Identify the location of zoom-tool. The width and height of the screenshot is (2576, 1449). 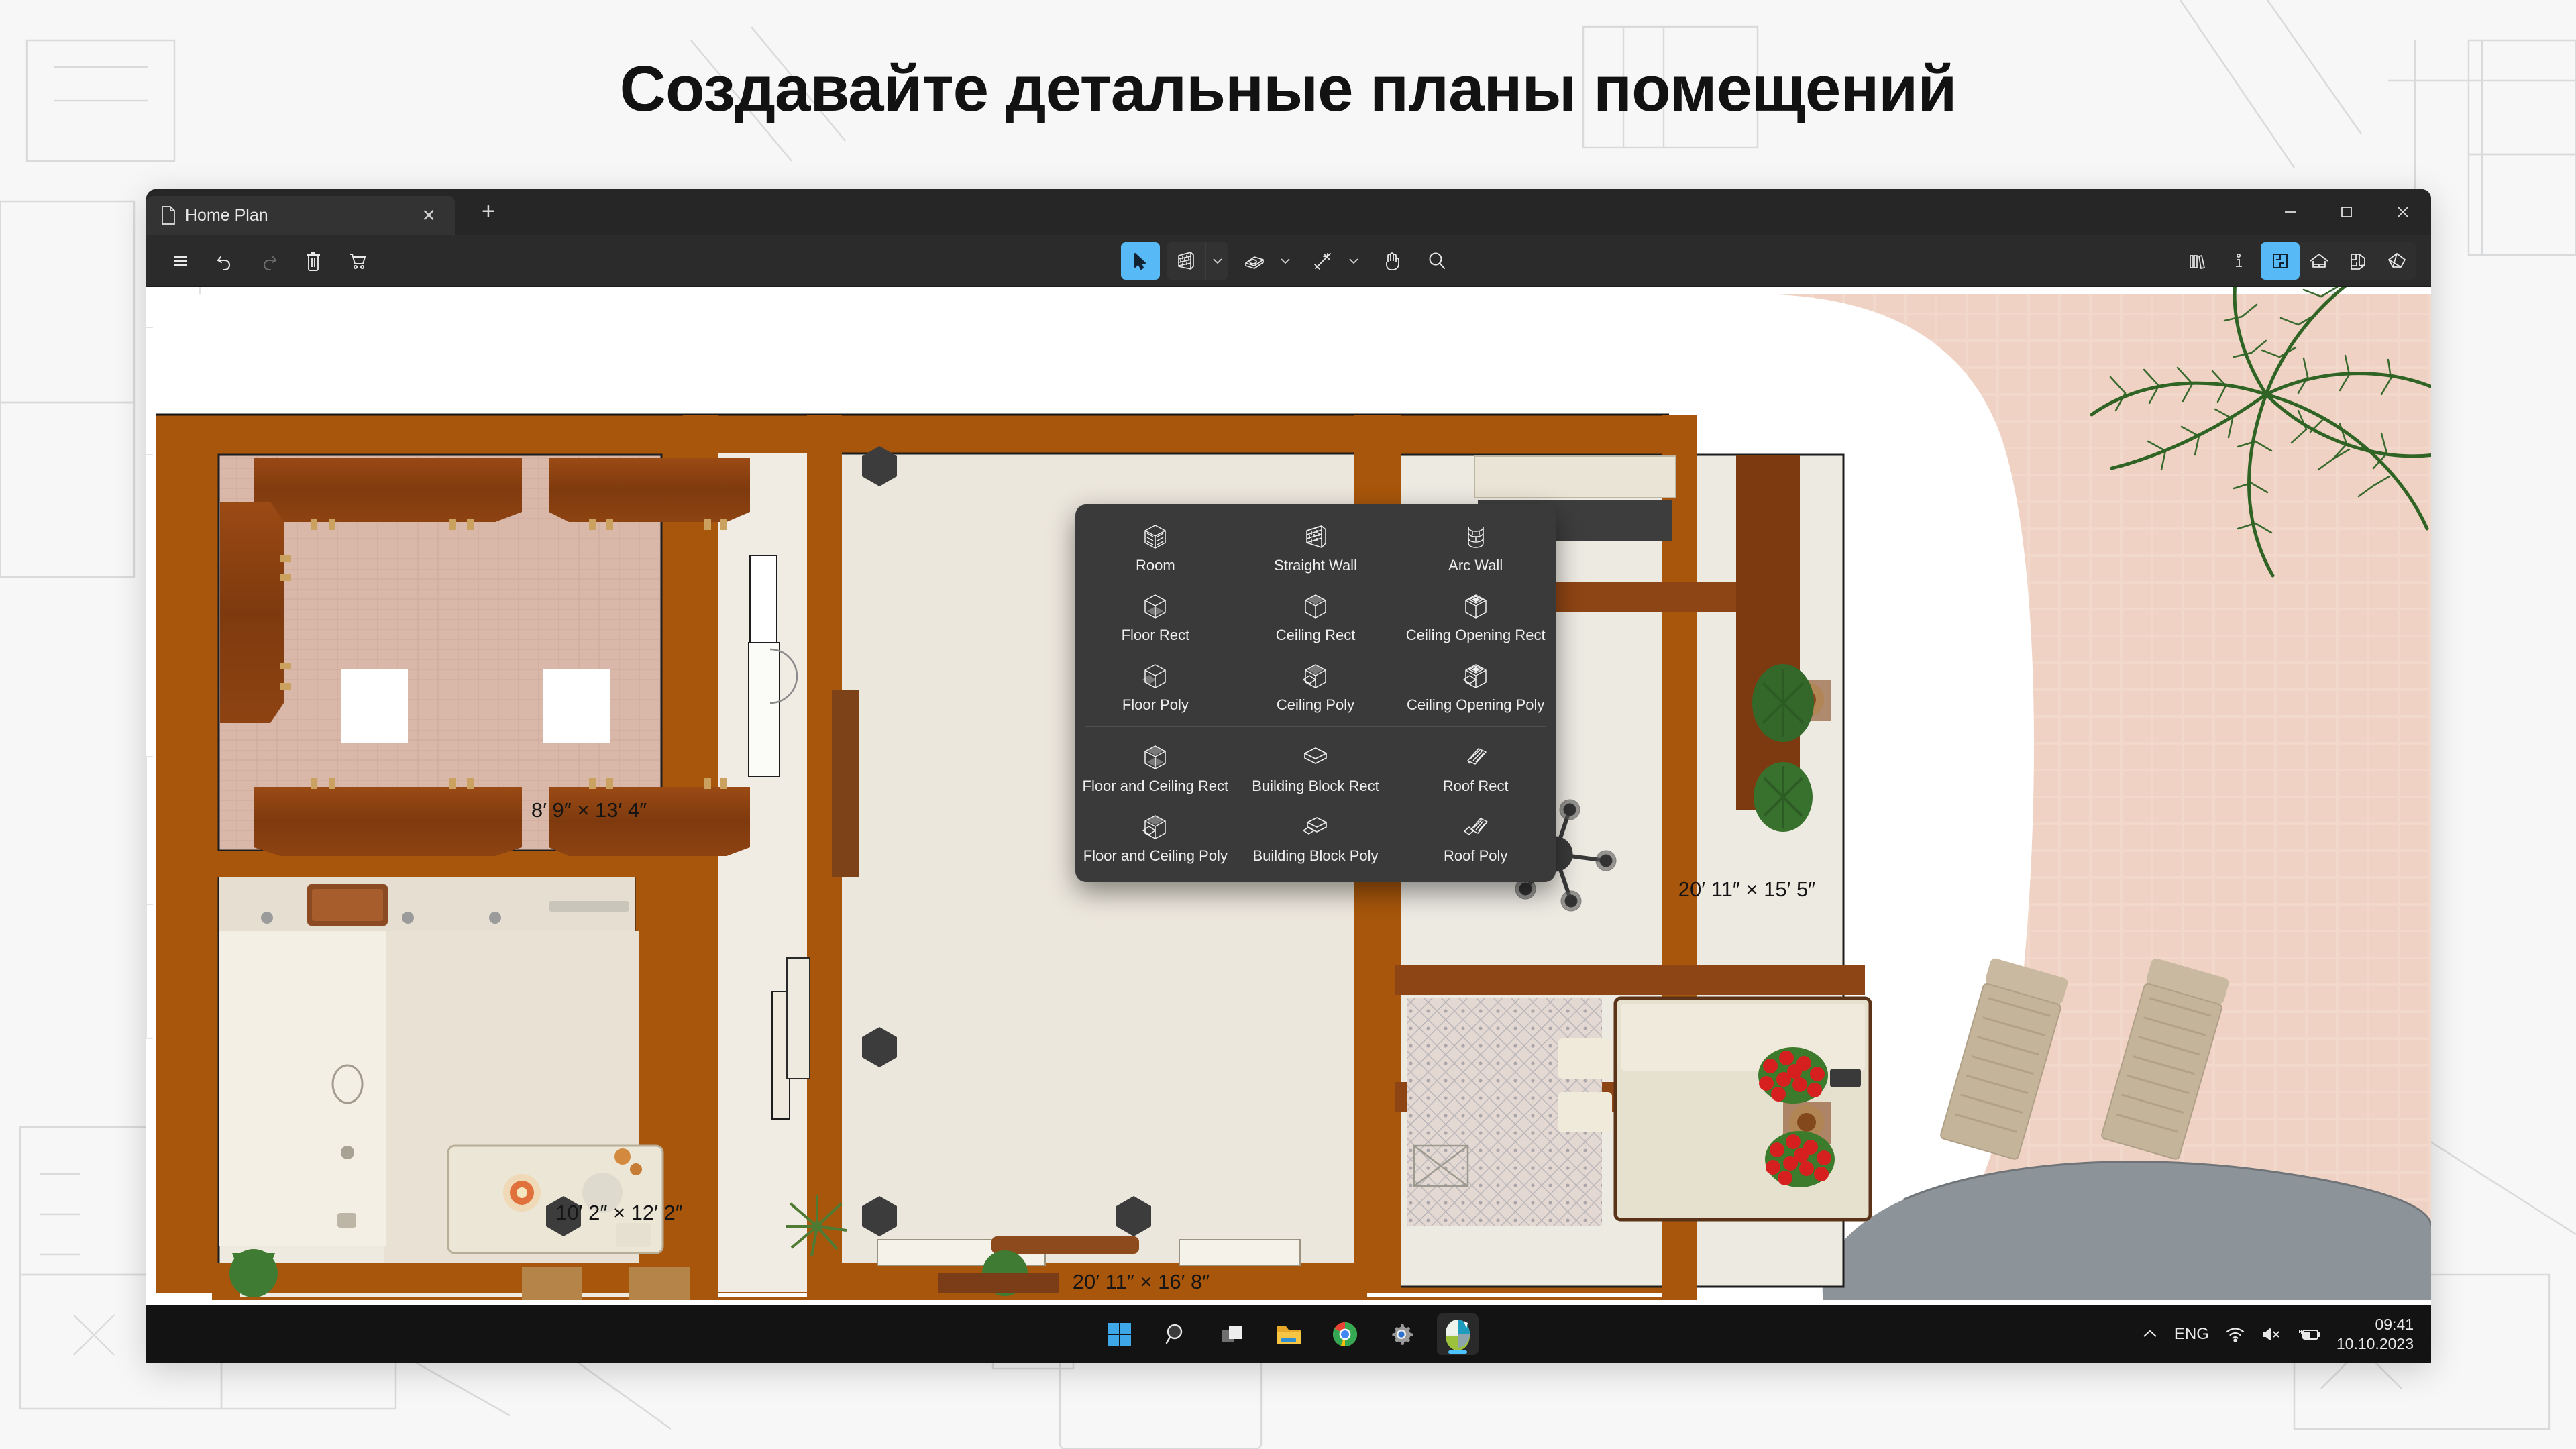
(1436, 261).